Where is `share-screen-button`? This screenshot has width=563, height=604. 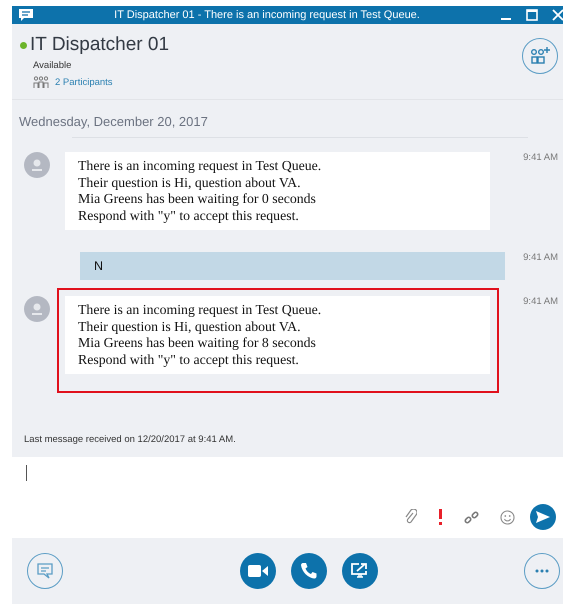 share-screen-button is located at coordinates (360, 571).